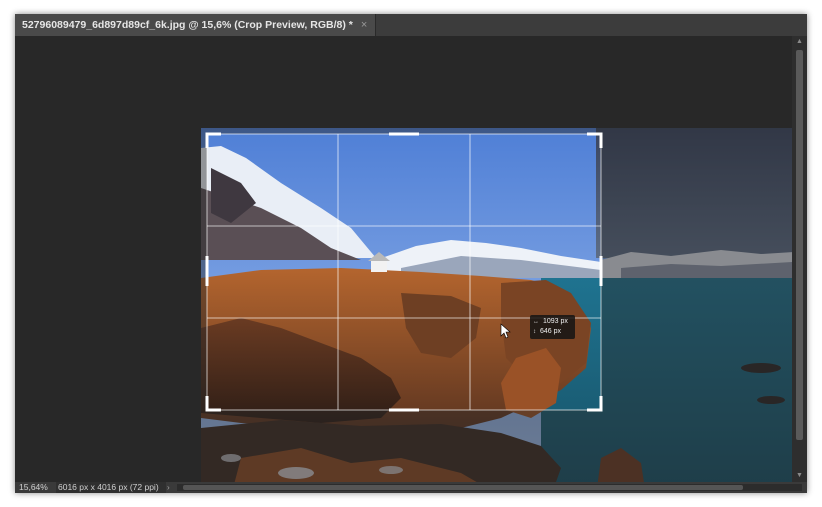 This screenshot has width=822, height=507. What do you see at coordinates (799, 245) in the screenshot?
I see `vertical-scroll-thumb` at bounding box center [799, 245].